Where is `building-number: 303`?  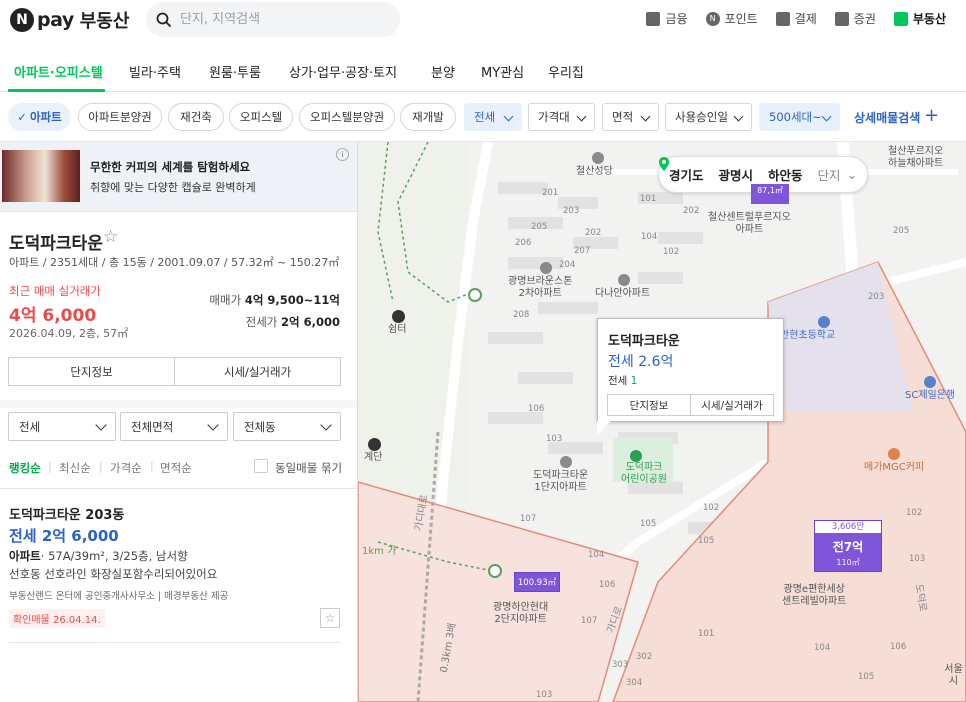
building-number: 303 is located at coordinates (620, 665).